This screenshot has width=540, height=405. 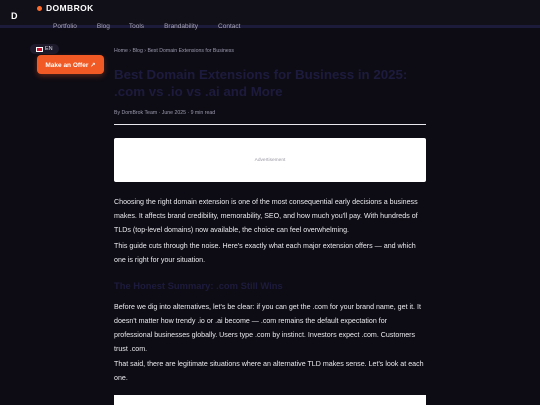 I want to click on nav-contact: Contact, so click(x=229, y=26).